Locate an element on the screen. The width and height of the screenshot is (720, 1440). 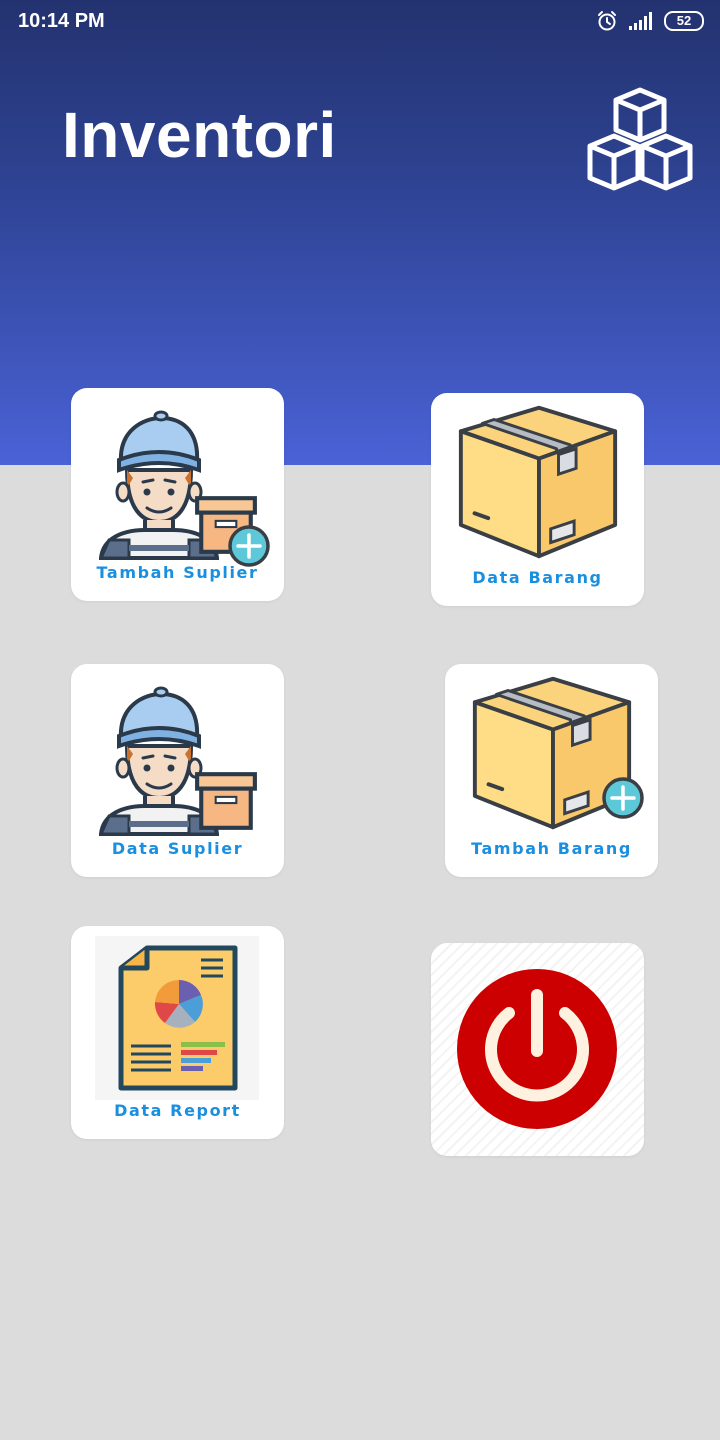
data-report-label: Data Report is located at coordinates (177, 1110).